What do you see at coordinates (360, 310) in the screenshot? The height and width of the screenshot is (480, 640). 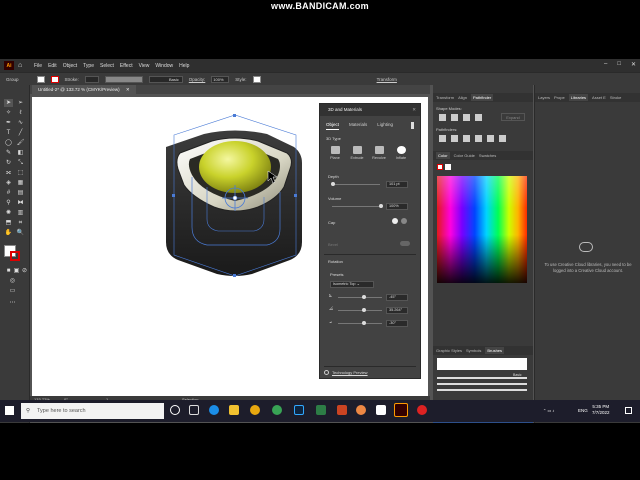 I see `rotate-y-slider` at bounding box center [360, 310].